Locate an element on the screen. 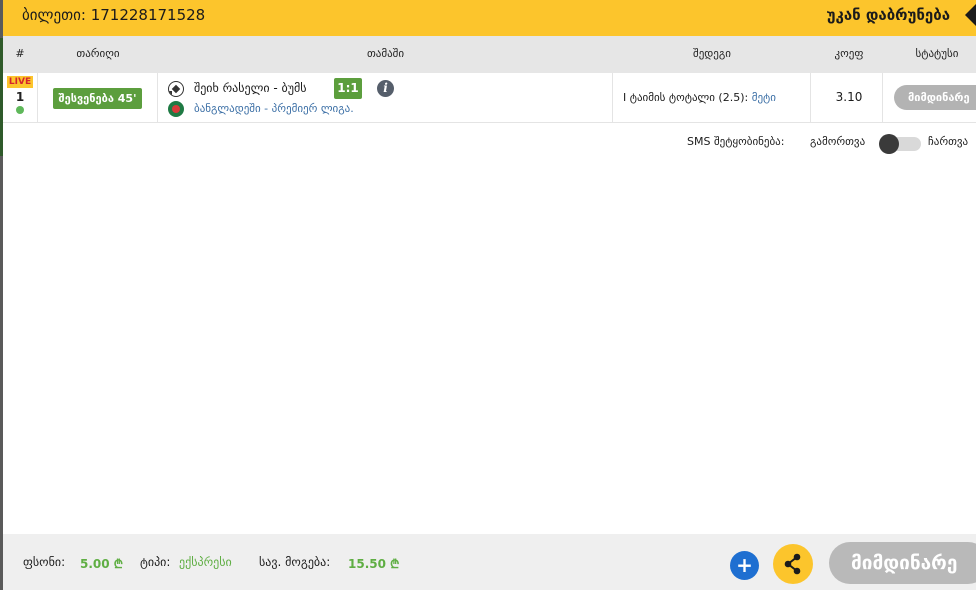 The height and width of the screenshot is (590, 976). row-number: 1 is located at coordinates (20, 97).